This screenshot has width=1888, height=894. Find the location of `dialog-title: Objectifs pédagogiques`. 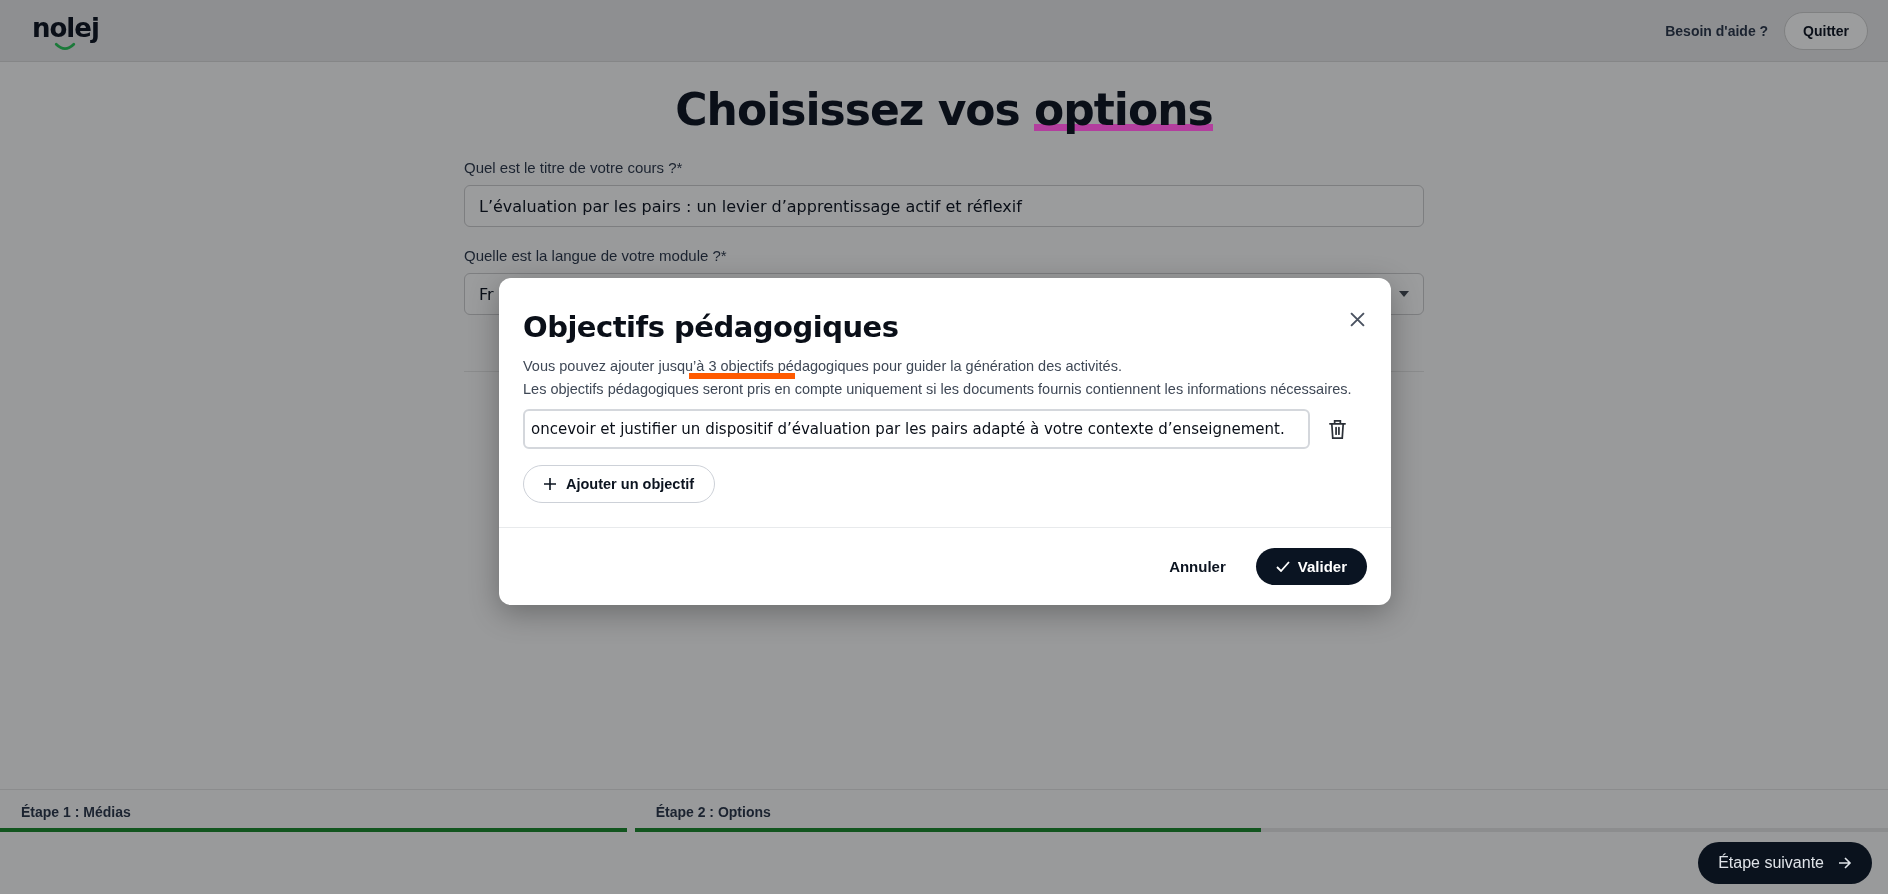

dialog-title: Objectifs pédagogiques is located at coordinates (711, 327).